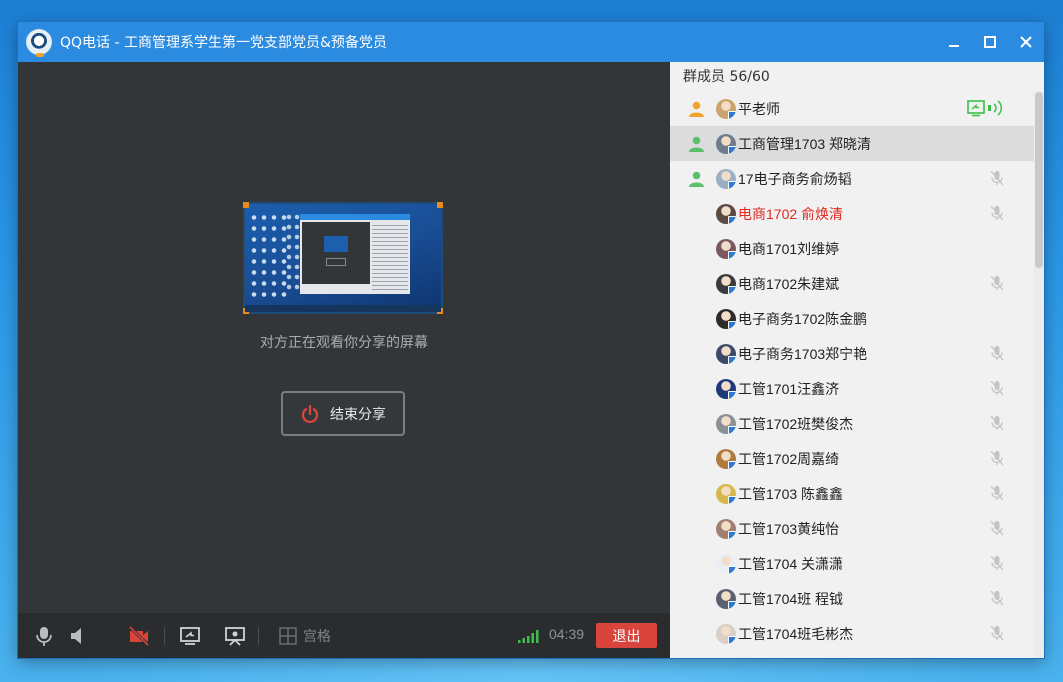  I want to click on member-row: 17电子商务俞炀韬, so click(852, 178).